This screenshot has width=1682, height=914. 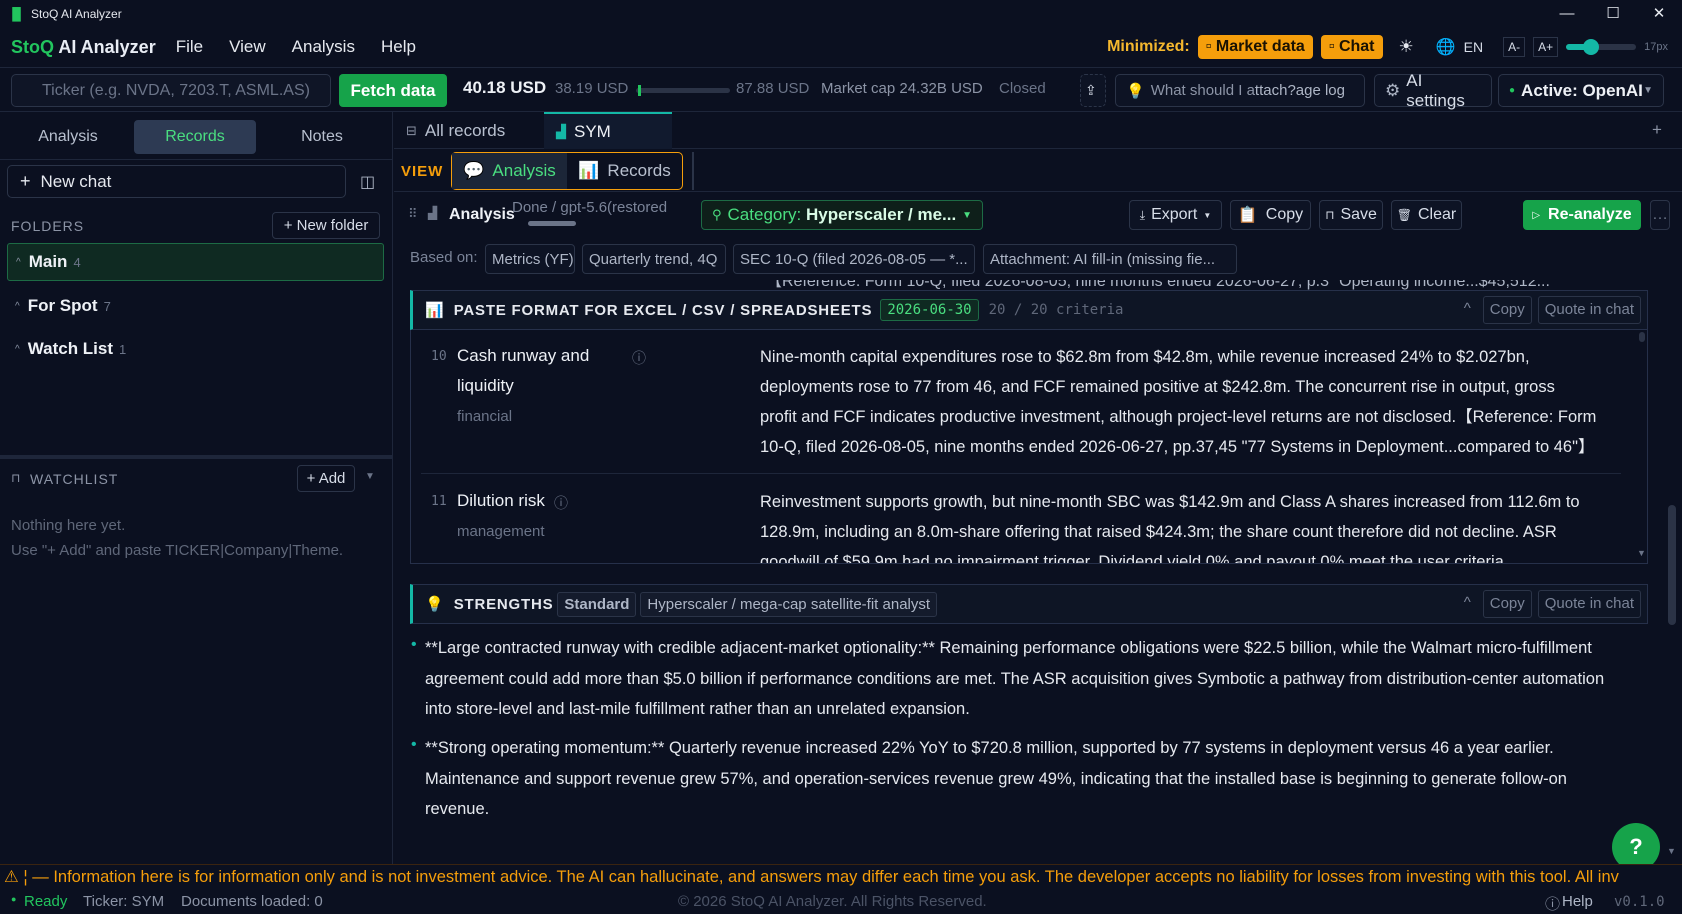 I want to click on globe-icon: 🌐, so click(x=1446, y=47).